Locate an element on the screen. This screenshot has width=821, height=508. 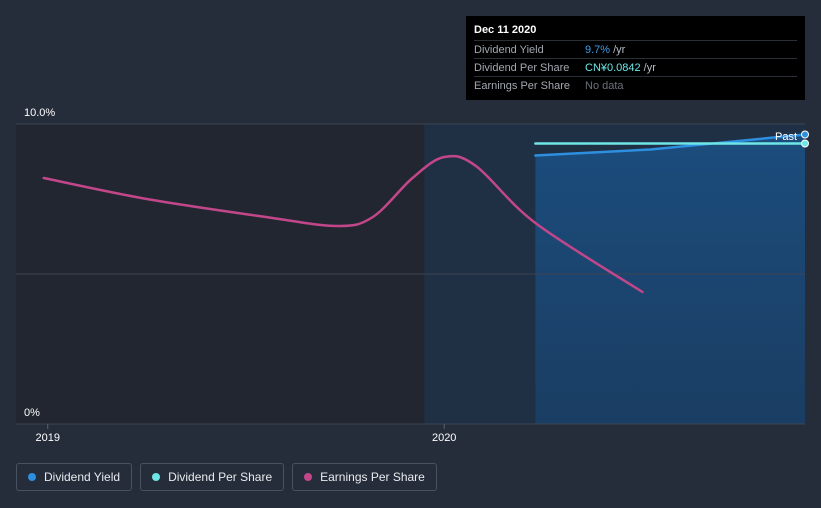
legend-item-dividend-yield: Dividend Yield is located at coordinates (74, 477).